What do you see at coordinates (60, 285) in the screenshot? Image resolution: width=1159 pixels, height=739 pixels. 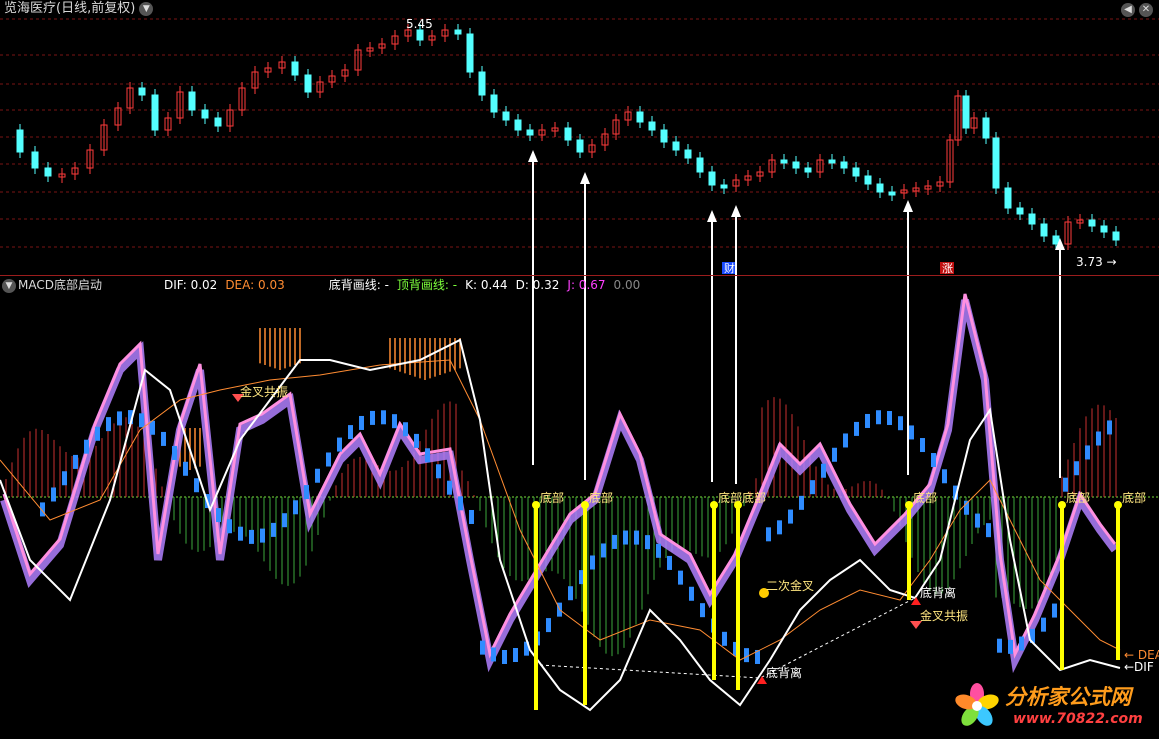 I see `indicator-name: MACD底部启动` at bounding box center [60, 285].